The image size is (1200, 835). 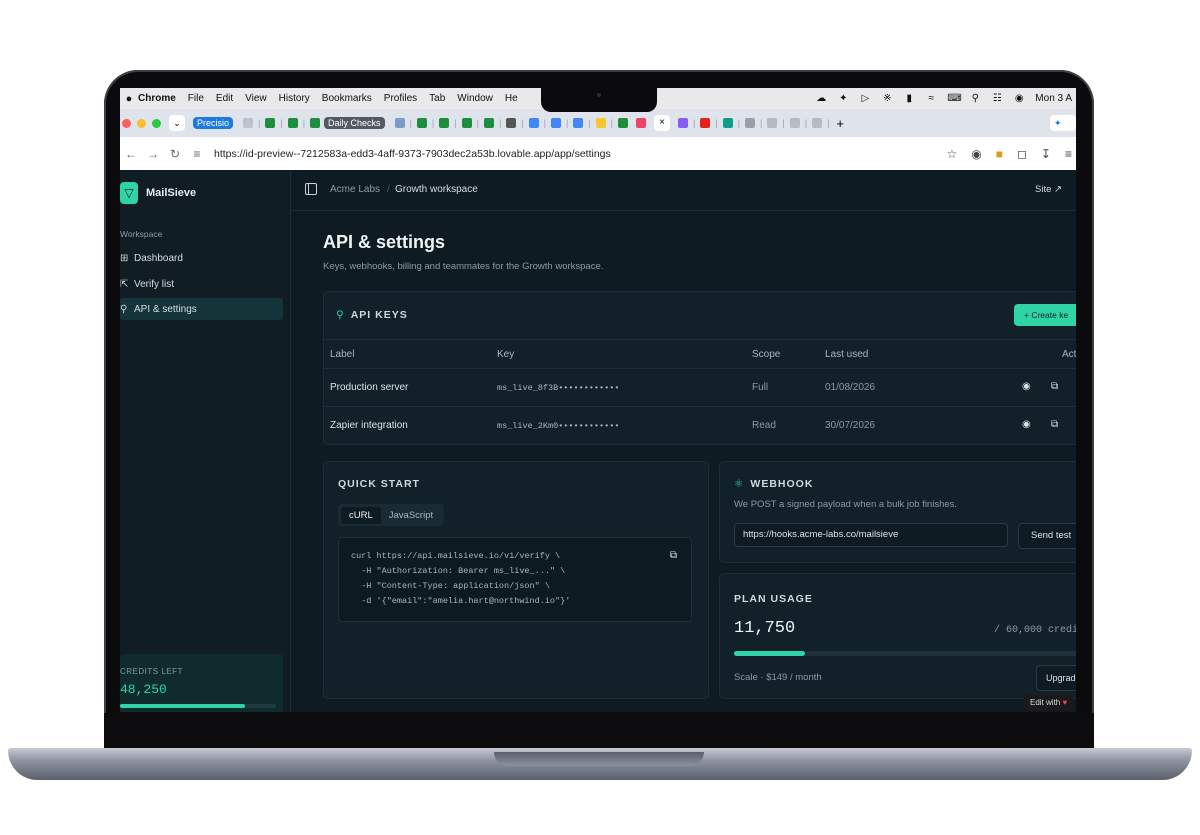 I want to click on youtube-tab-icon, so click(x=705, y=123).